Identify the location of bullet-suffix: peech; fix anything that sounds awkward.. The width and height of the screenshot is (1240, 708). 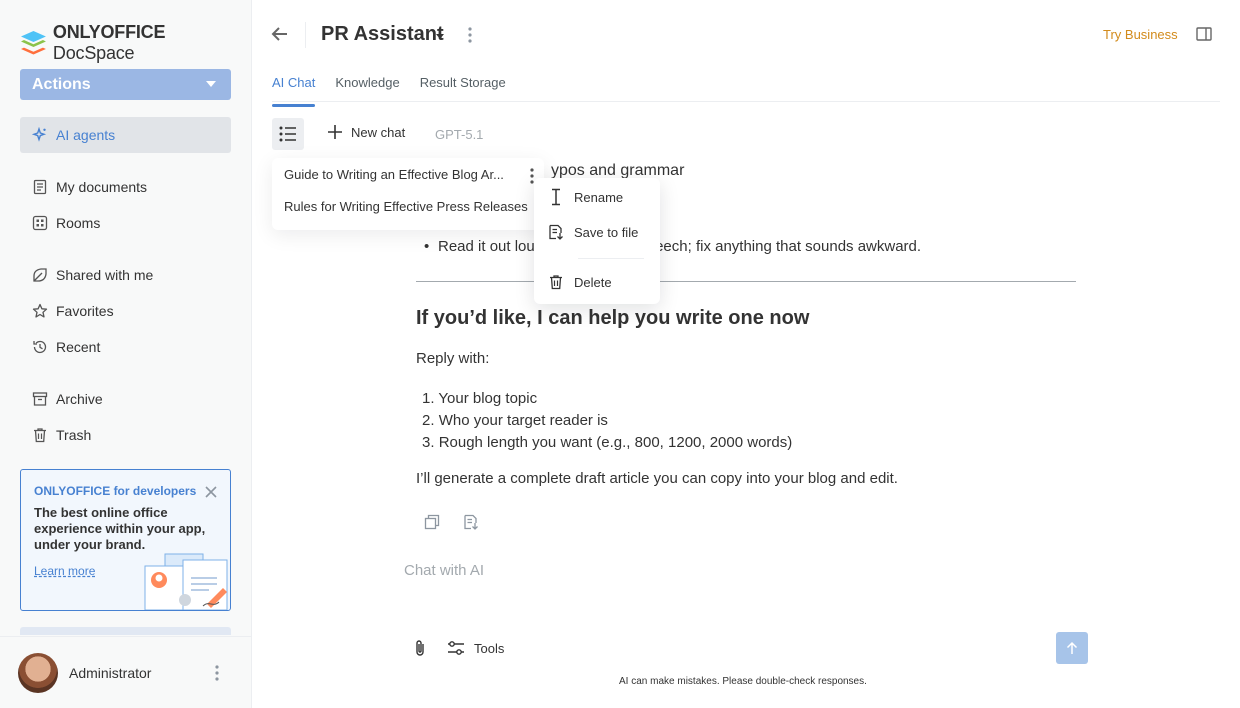
(784, 246).